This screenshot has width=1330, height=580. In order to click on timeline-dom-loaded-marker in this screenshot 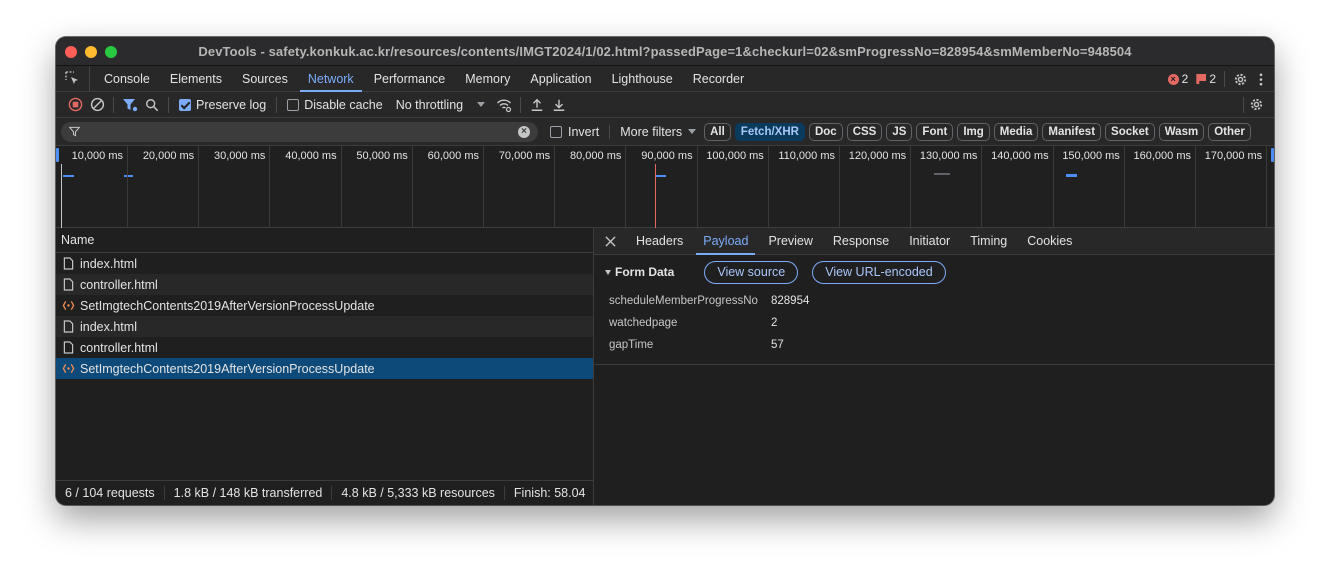, I will do `click(61, 196)`.